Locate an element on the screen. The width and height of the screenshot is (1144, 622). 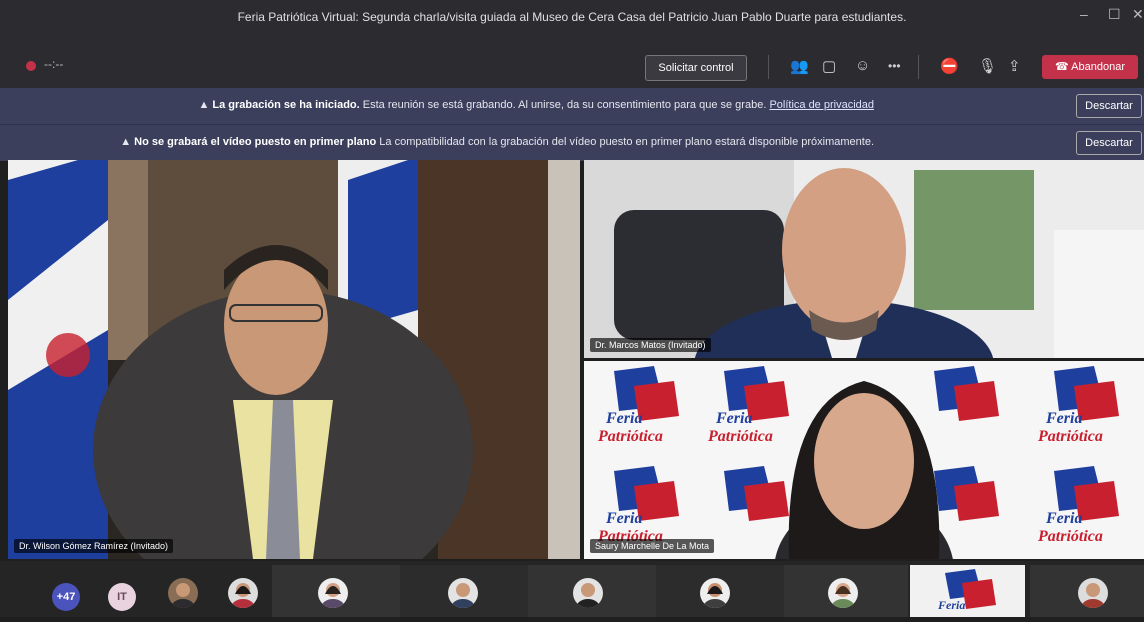
maximize-button: ☐ is located at coordinates (1114, 14).